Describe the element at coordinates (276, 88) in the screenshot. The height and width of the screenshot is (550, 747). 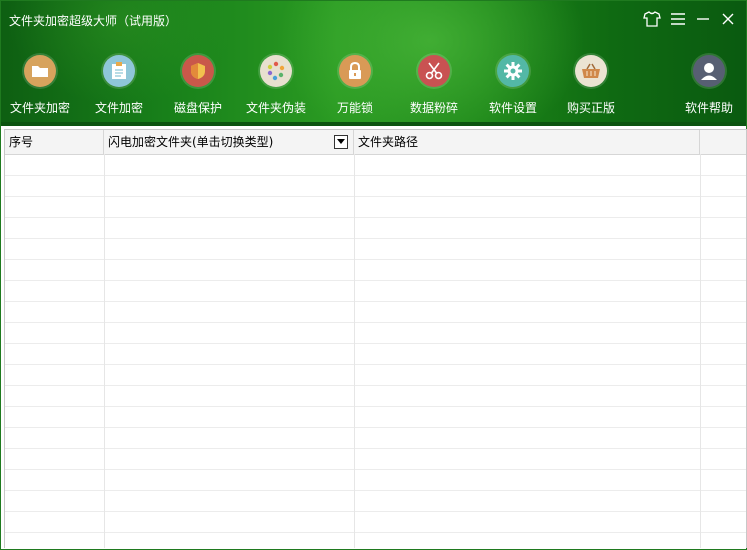
I see `toolbar-folder-disguise-button: 文件夹伪装` at that location.